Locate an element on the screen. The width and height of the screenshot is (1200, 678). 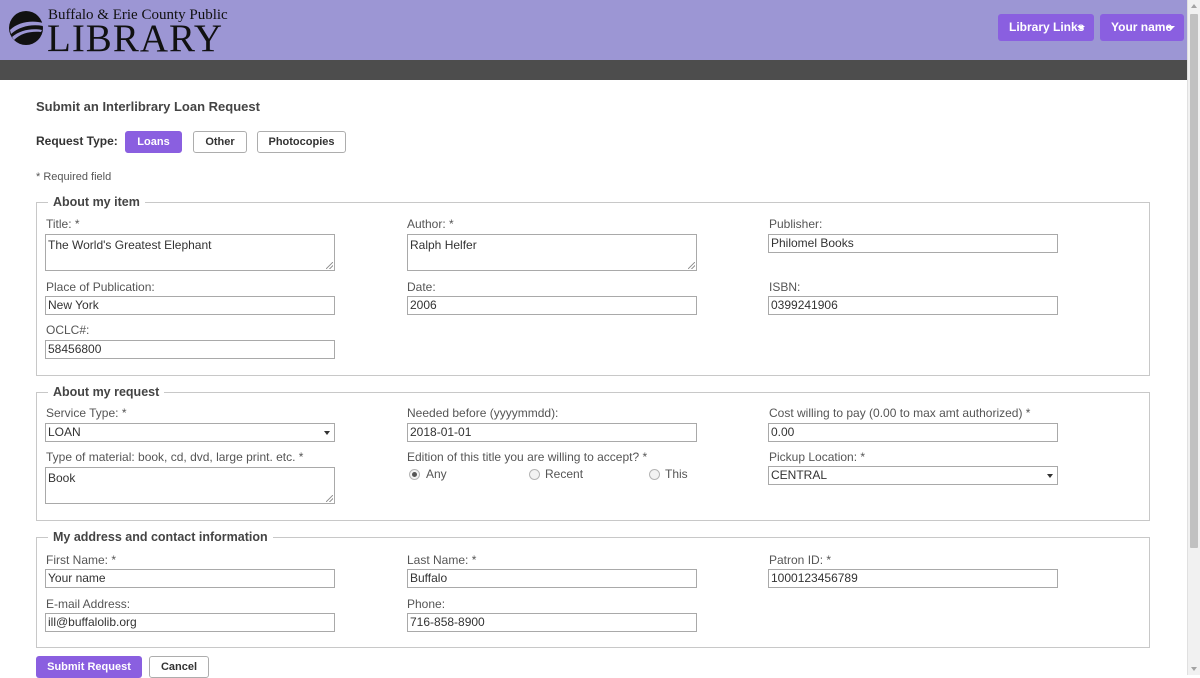
material-type-textarea: Book is located at coordinates (190, 485).